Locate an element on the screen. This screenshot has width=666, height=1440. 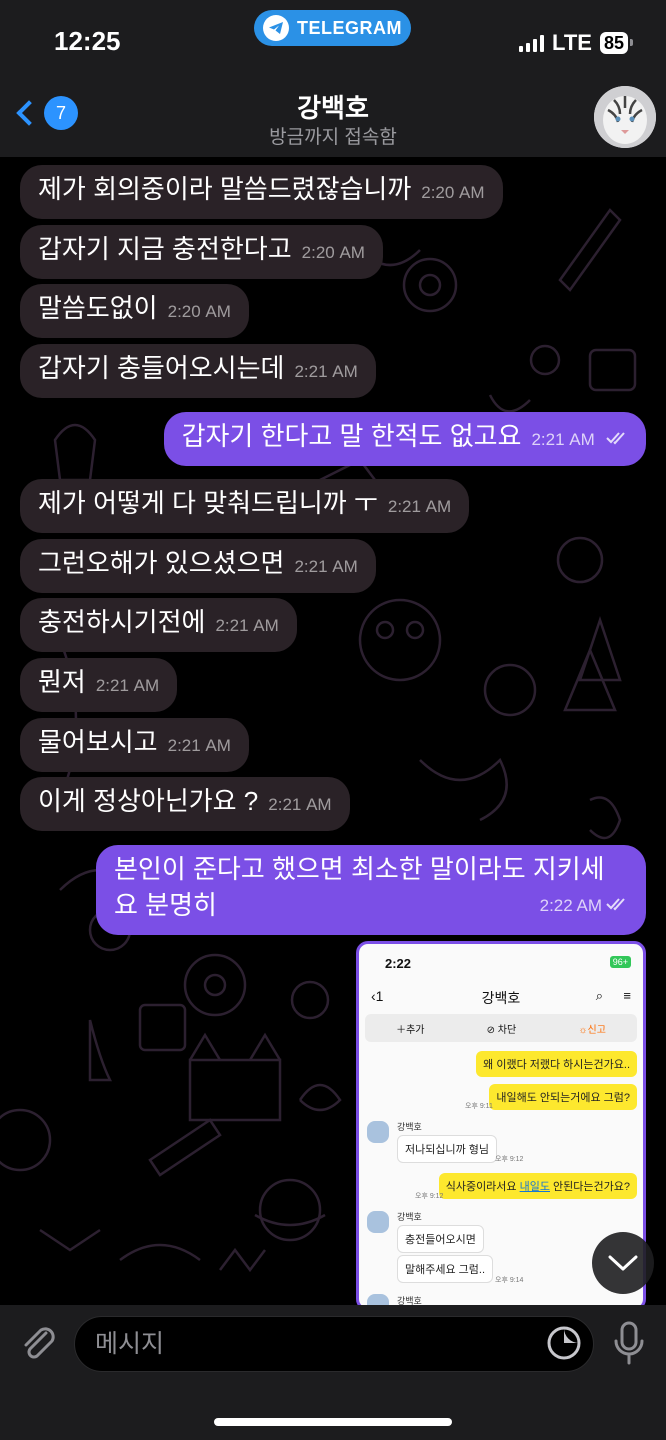
message-text: 그런오해가 있으셨으면 is located at coordinates (161, 563).